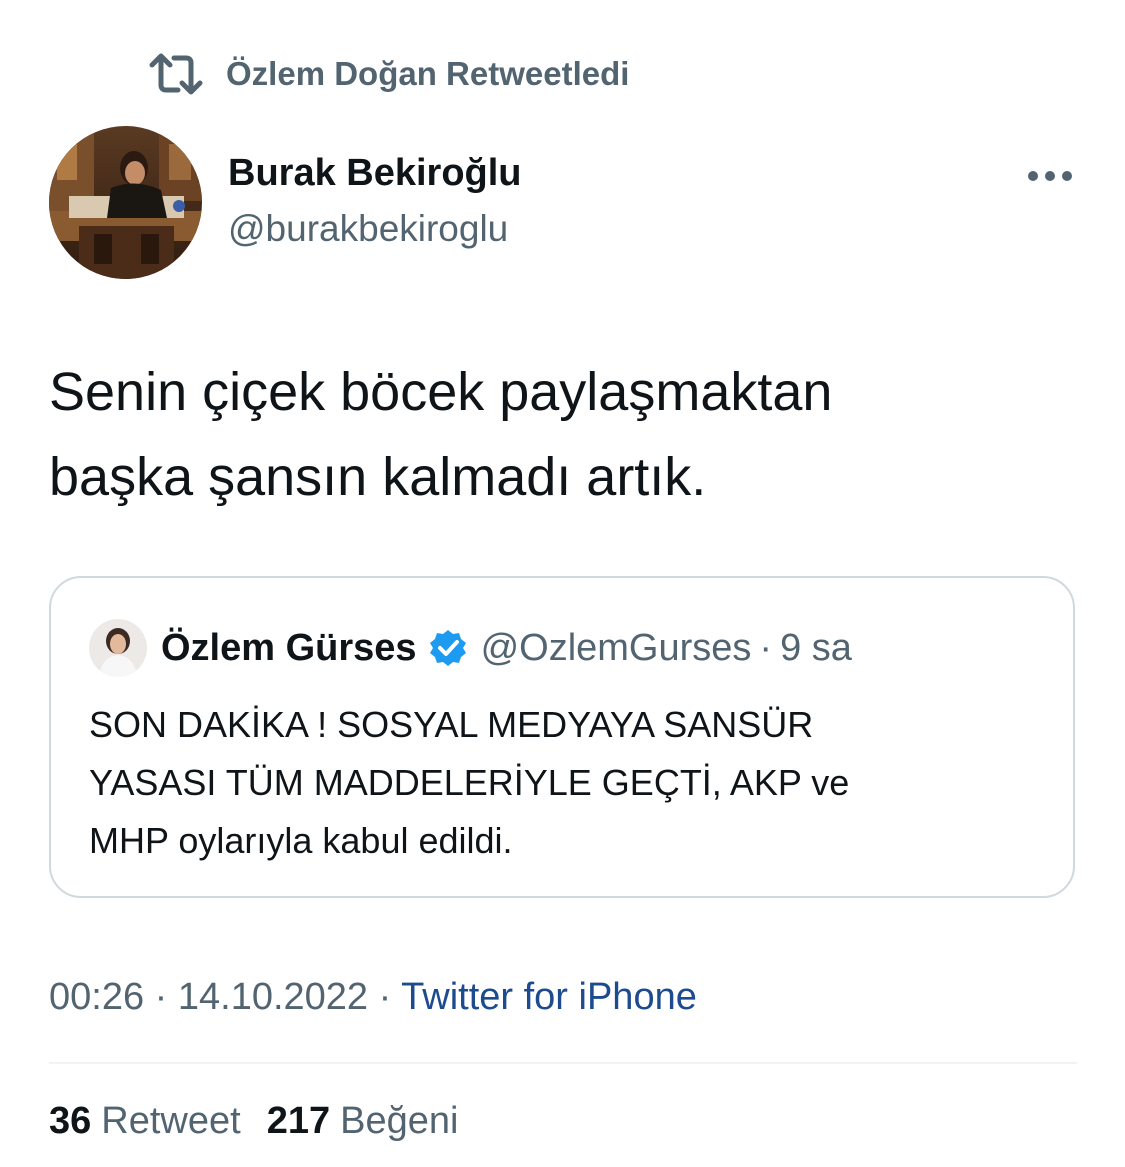 This screenshot has width=1125, height=1167. I want to click on tweet-stats: 36 Retweet 217 Beğeni, so click(266, 1121).